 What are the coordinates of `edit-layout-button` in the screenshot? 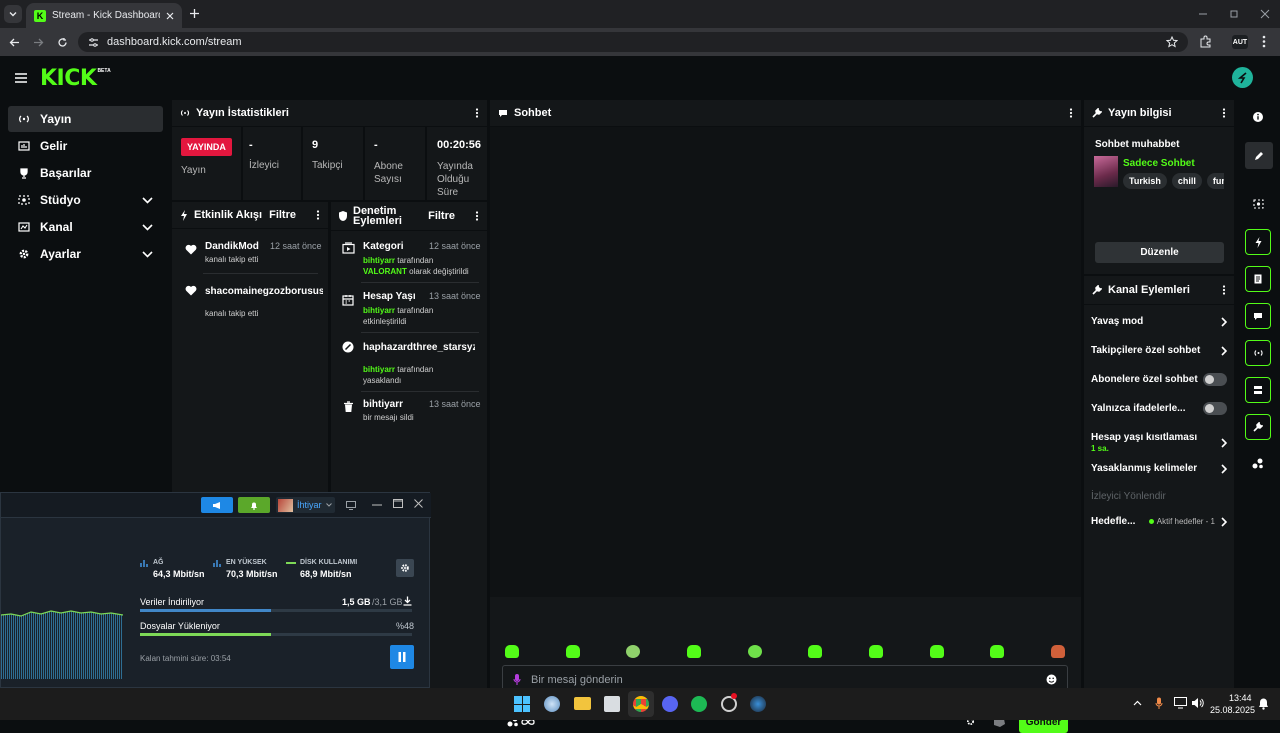 It's located at (1259, 155).